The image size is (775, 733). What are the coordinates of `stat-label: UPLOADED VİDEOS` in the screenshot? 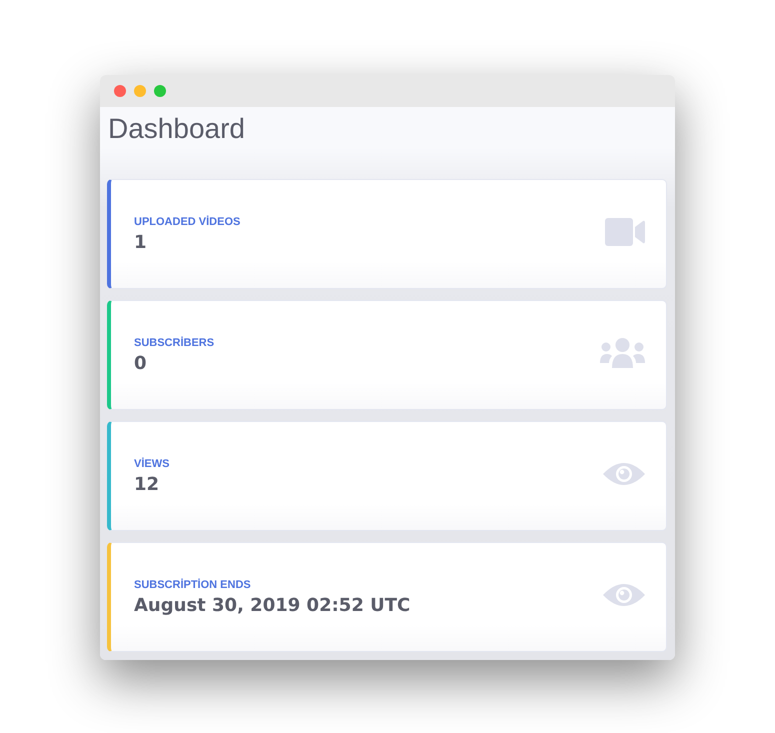 It's located at (187, 222).